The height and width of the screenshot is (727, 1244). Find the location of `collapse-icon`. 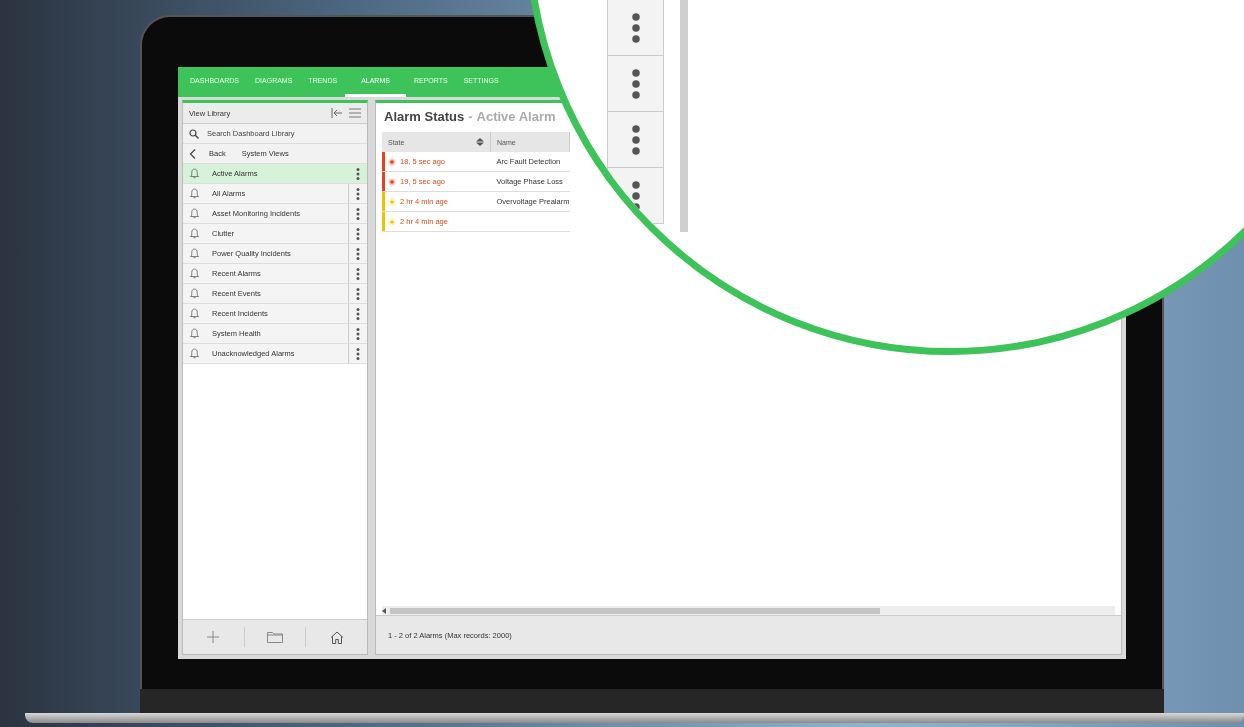

collapse-icon is located at coordinates (337, 113).